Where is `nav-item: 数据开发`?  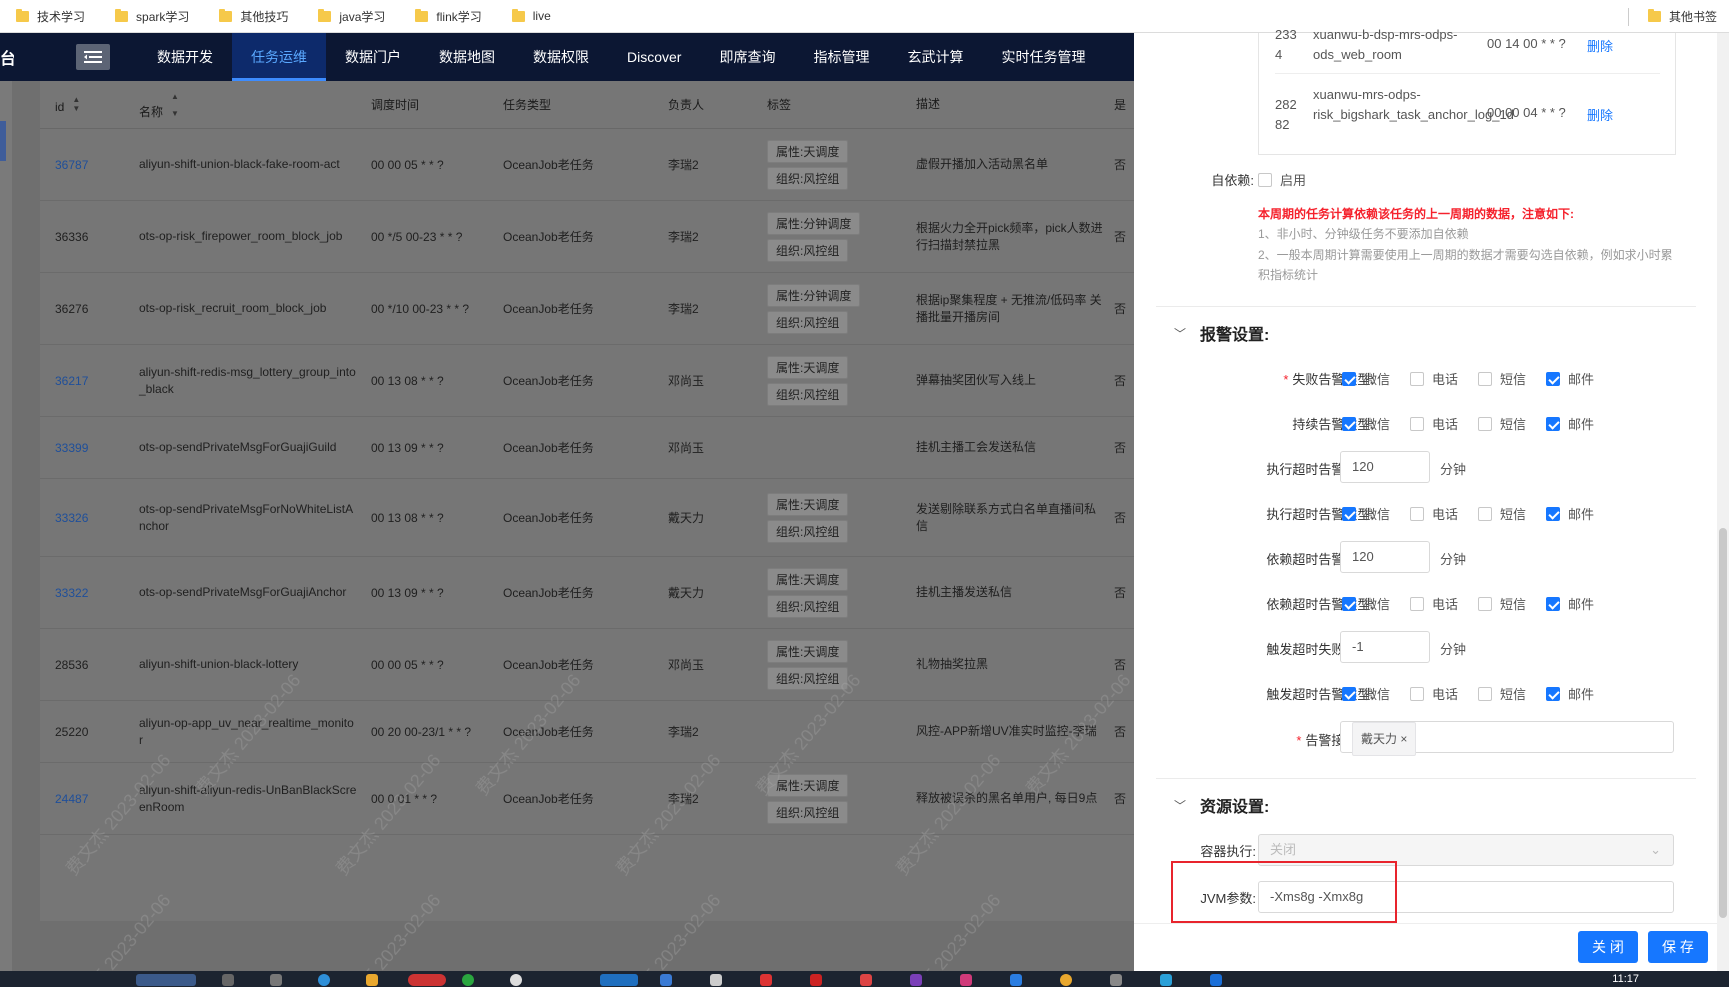 nav-item: 数据开发 is located at coordinates (185, 57).